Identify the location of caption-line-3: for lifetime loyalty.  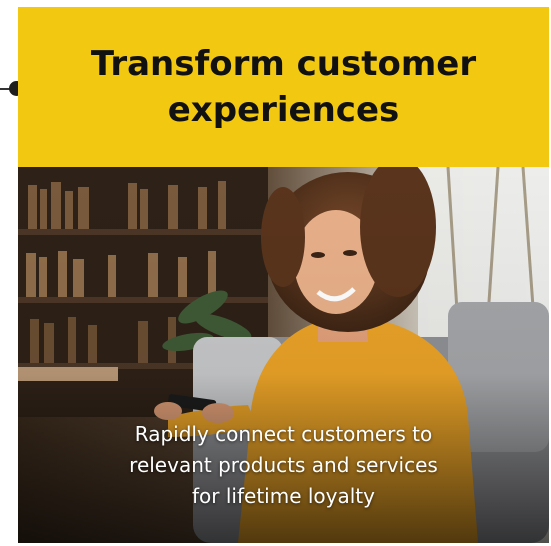
(283, 496).